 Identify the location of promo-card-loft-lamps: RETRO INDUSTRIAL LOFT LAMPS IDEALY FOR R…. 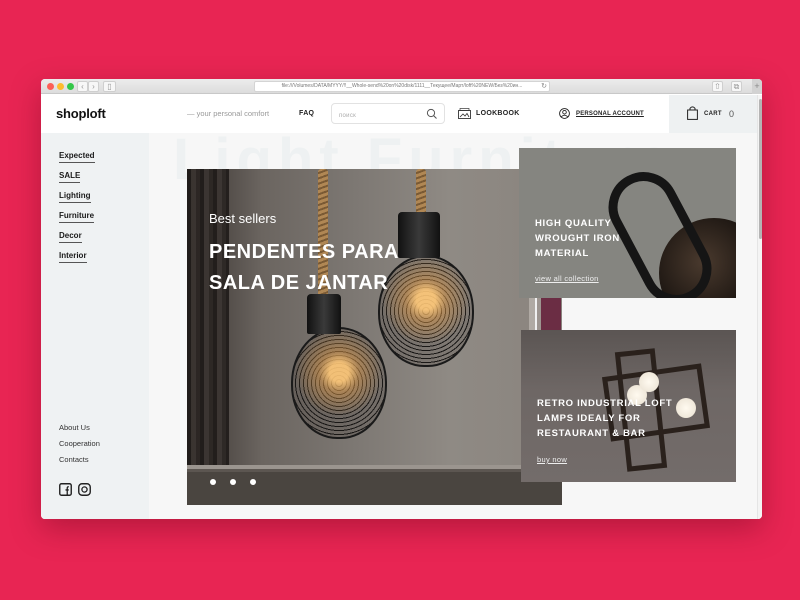
(628, 406).